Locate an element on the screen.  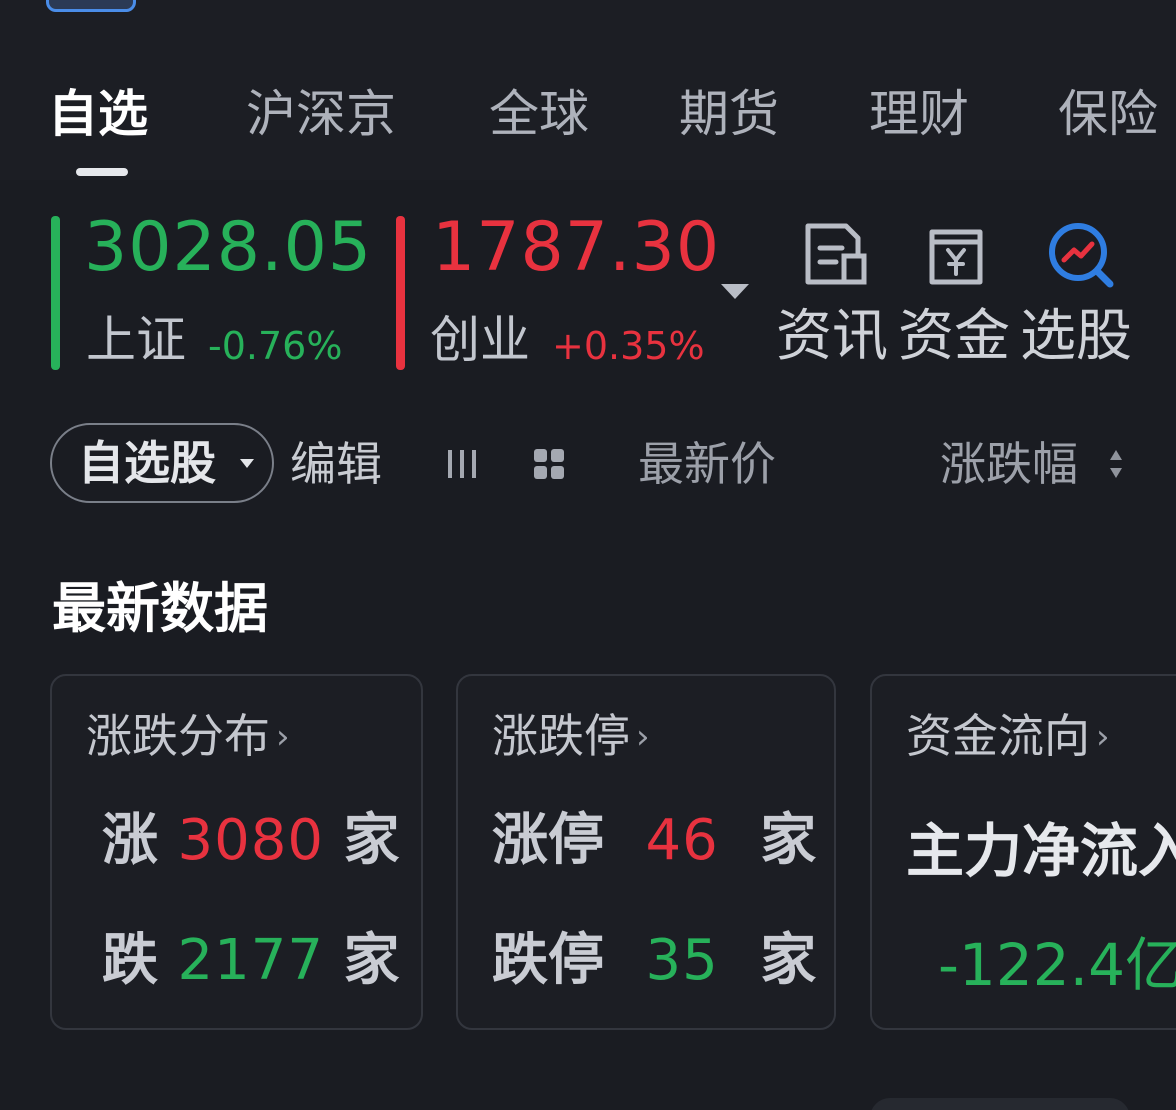
fall-label: 跌 is located at coordinates (130, 960).